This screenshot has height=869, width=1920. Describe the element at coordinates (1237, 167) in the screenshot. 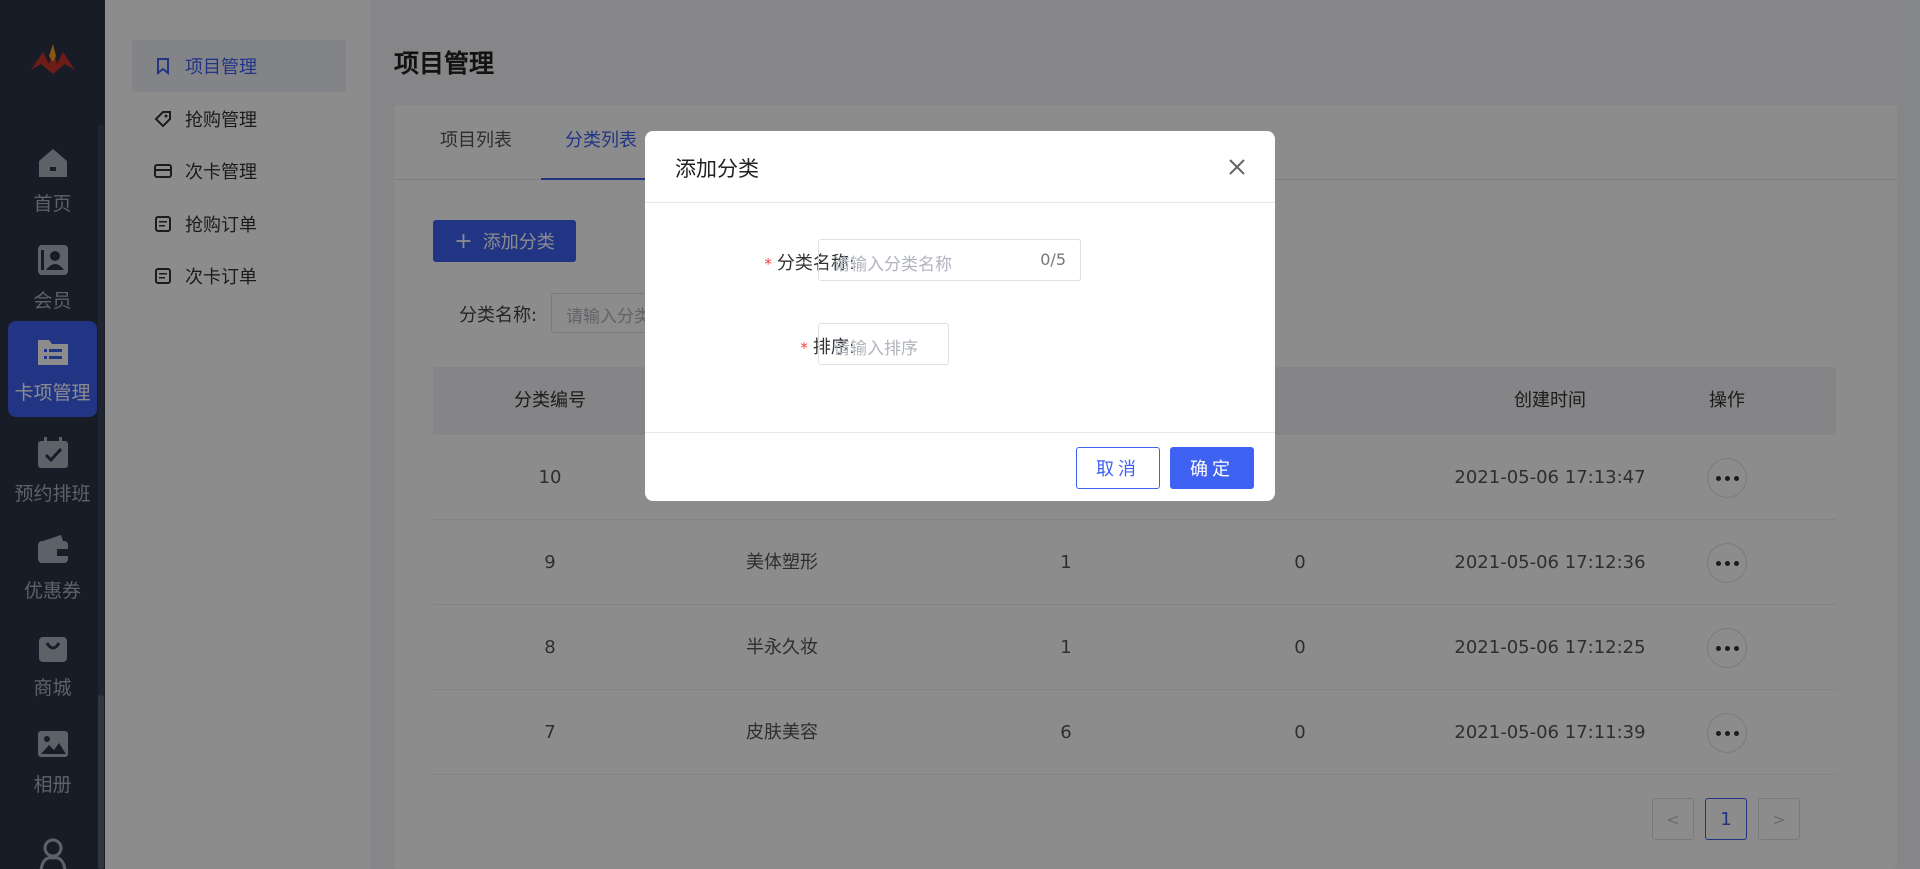

I see `close-icon` at that location.